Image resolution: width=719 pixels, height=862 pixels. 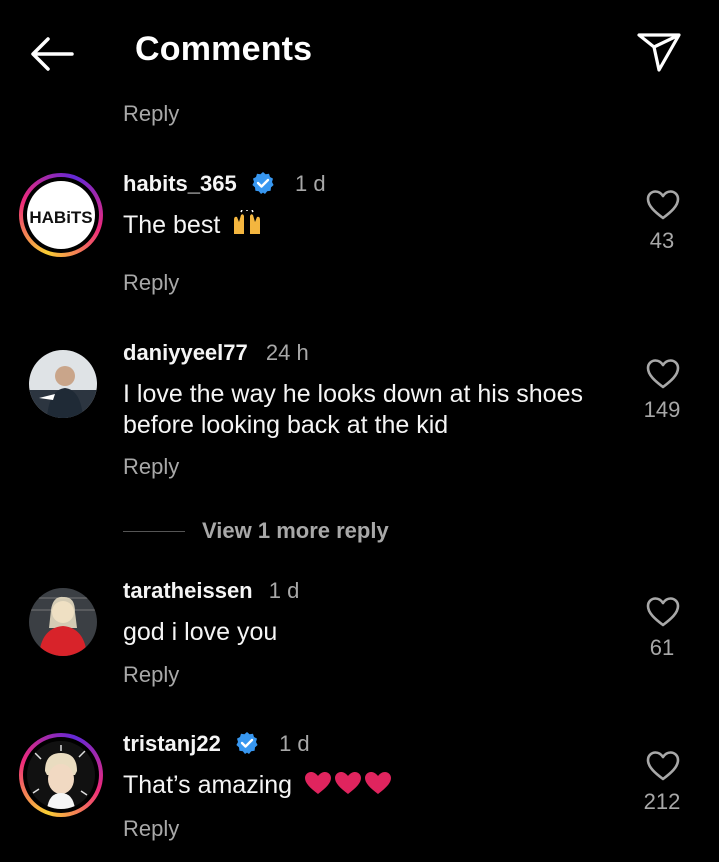 I want to click on like-count: 149, so click(x=662, y=409).